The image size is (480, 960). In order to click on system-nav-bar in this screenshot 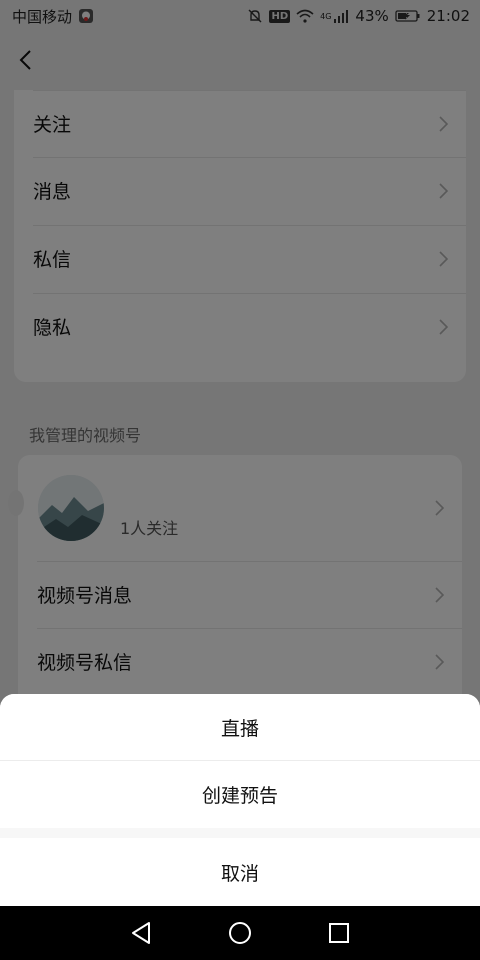, I will do `click(240, 933)`.